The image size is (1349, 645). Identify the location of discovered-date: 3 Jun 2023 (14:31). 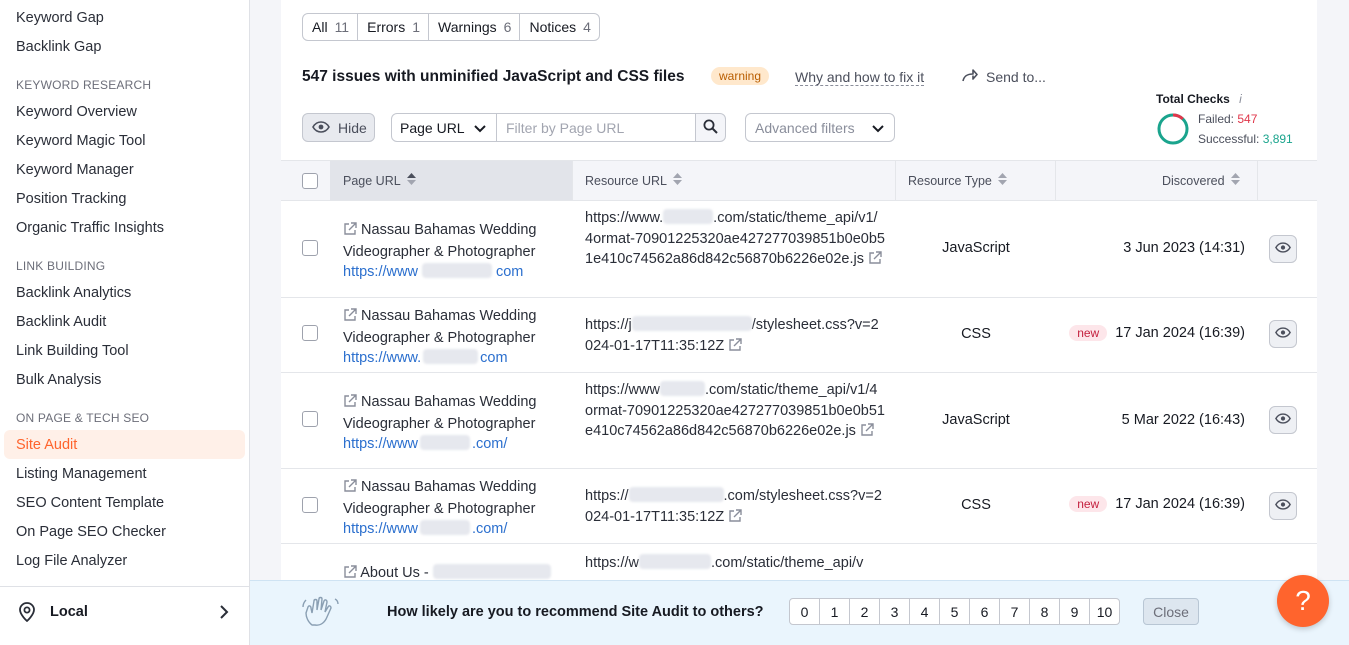
(1184, 248).